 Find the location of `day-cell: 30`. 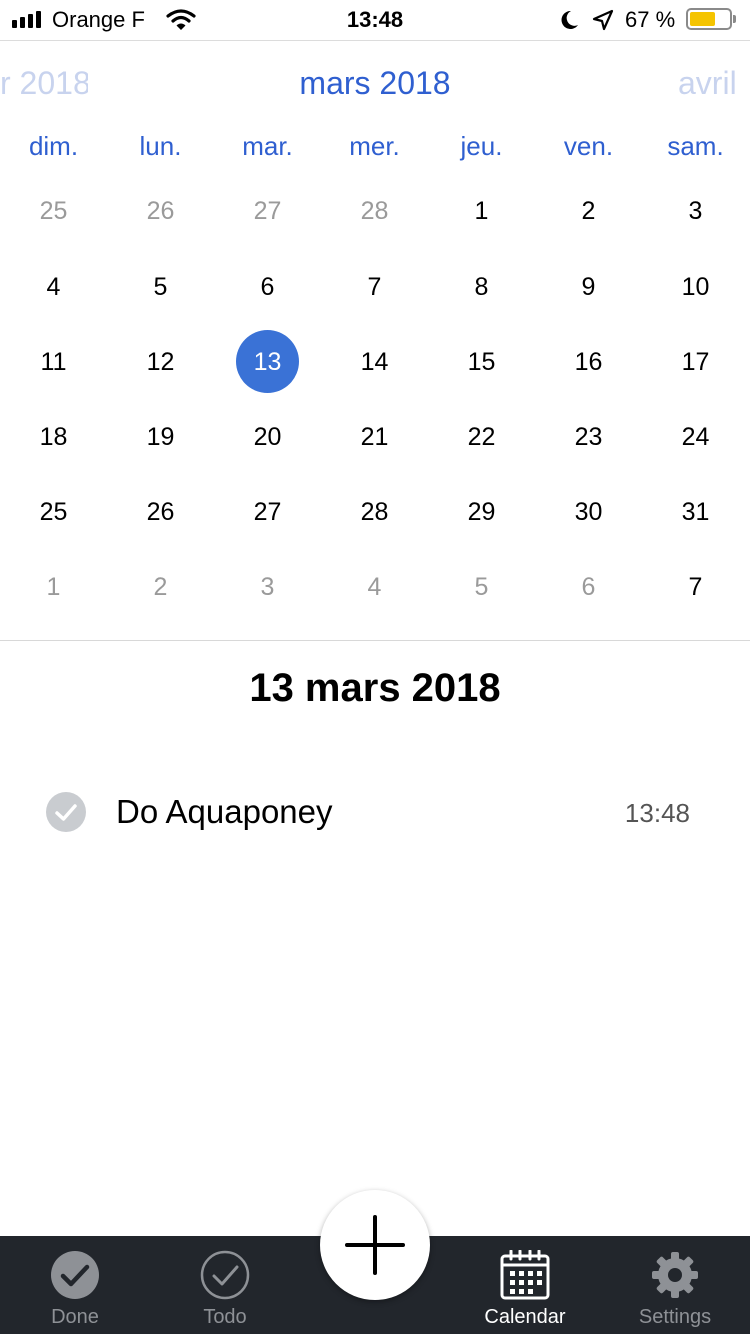

day-cell: 30 is located at coordinates (588, 512).